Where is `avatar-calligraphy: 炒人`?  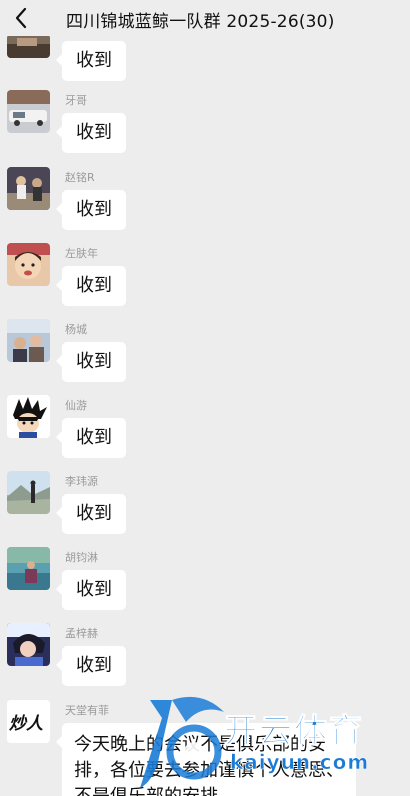
avatar-calligraphy: 炒人 is located at coordinates (26, 724).